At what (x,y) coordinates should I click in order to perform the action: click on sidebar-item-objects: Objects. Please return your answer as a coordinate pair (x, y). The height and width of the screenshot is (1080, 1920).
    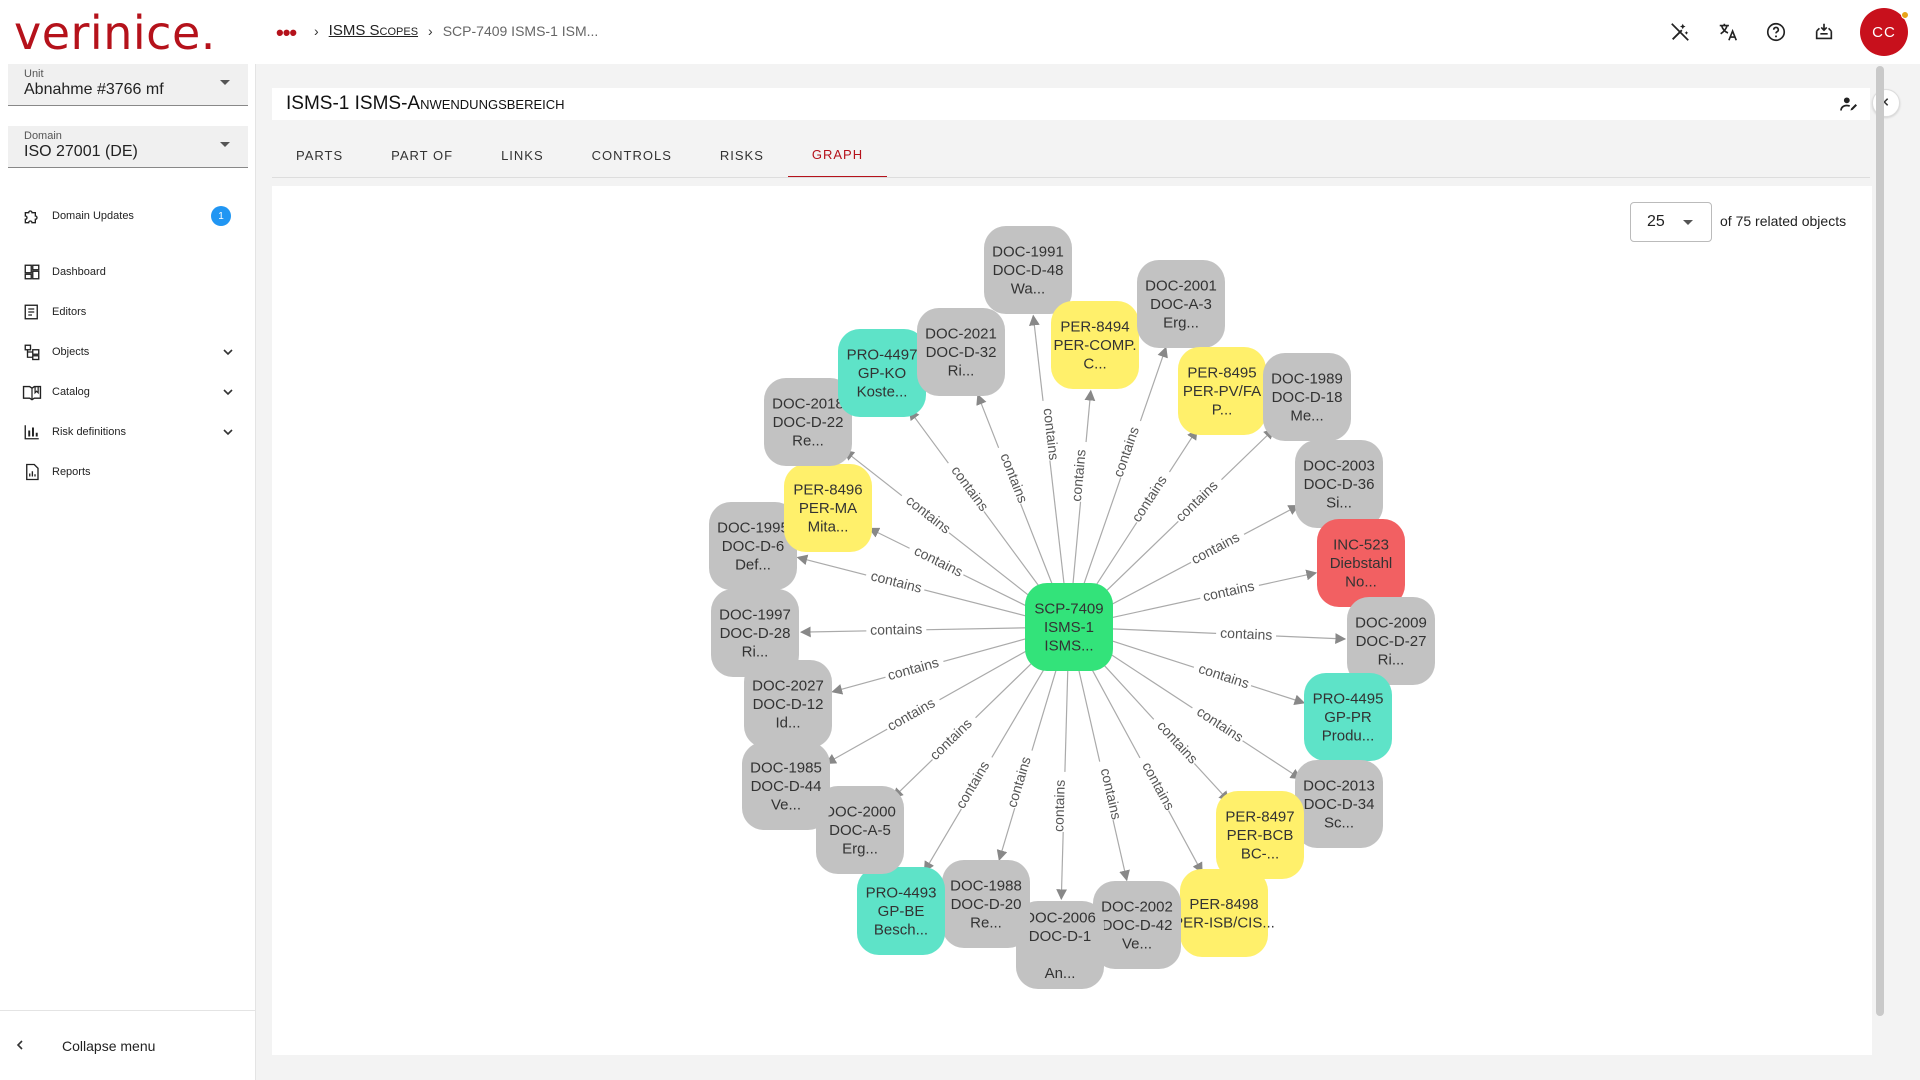
    Looking at the image, I should click on (128, 352).